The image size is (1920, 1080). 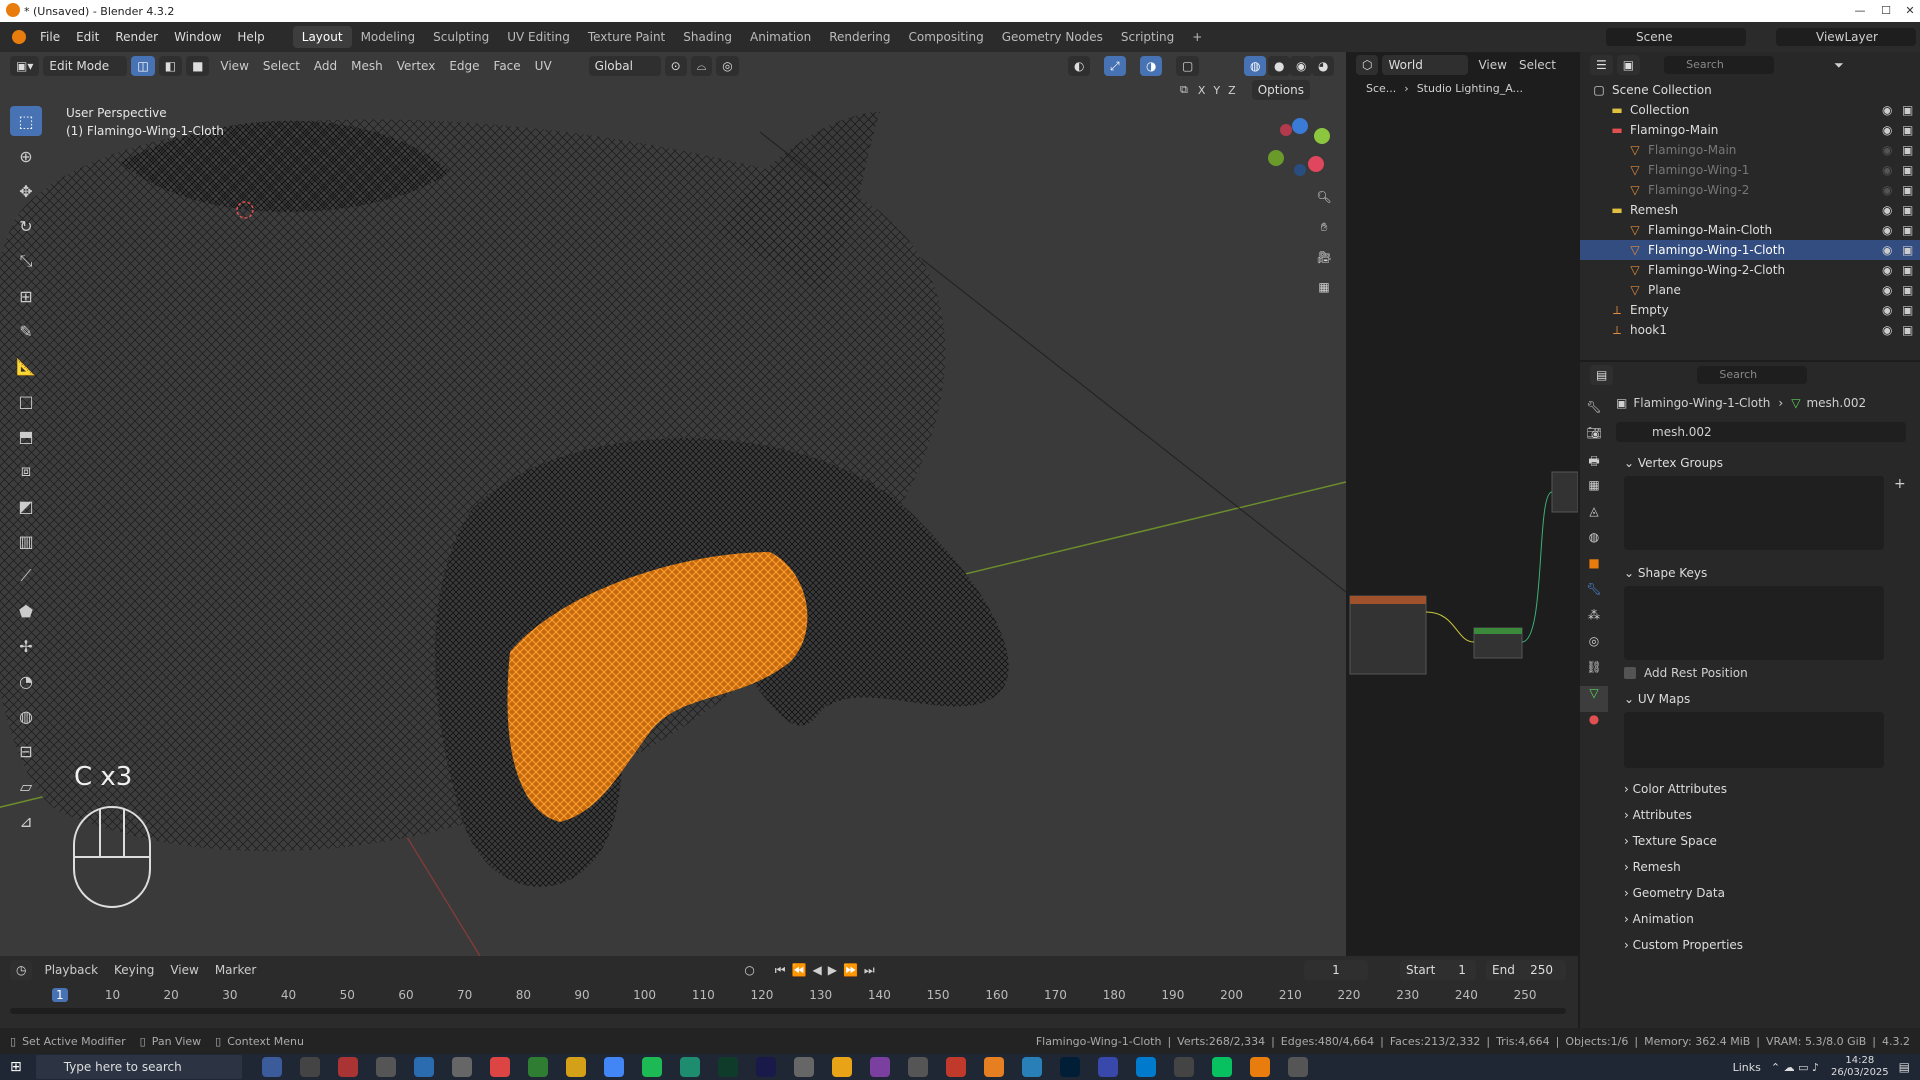 What do you see at coordinates (1255, 66) in the screenshot?
I see `shading-wireframe-icon: ◍` at bounding box center [1255, 66].